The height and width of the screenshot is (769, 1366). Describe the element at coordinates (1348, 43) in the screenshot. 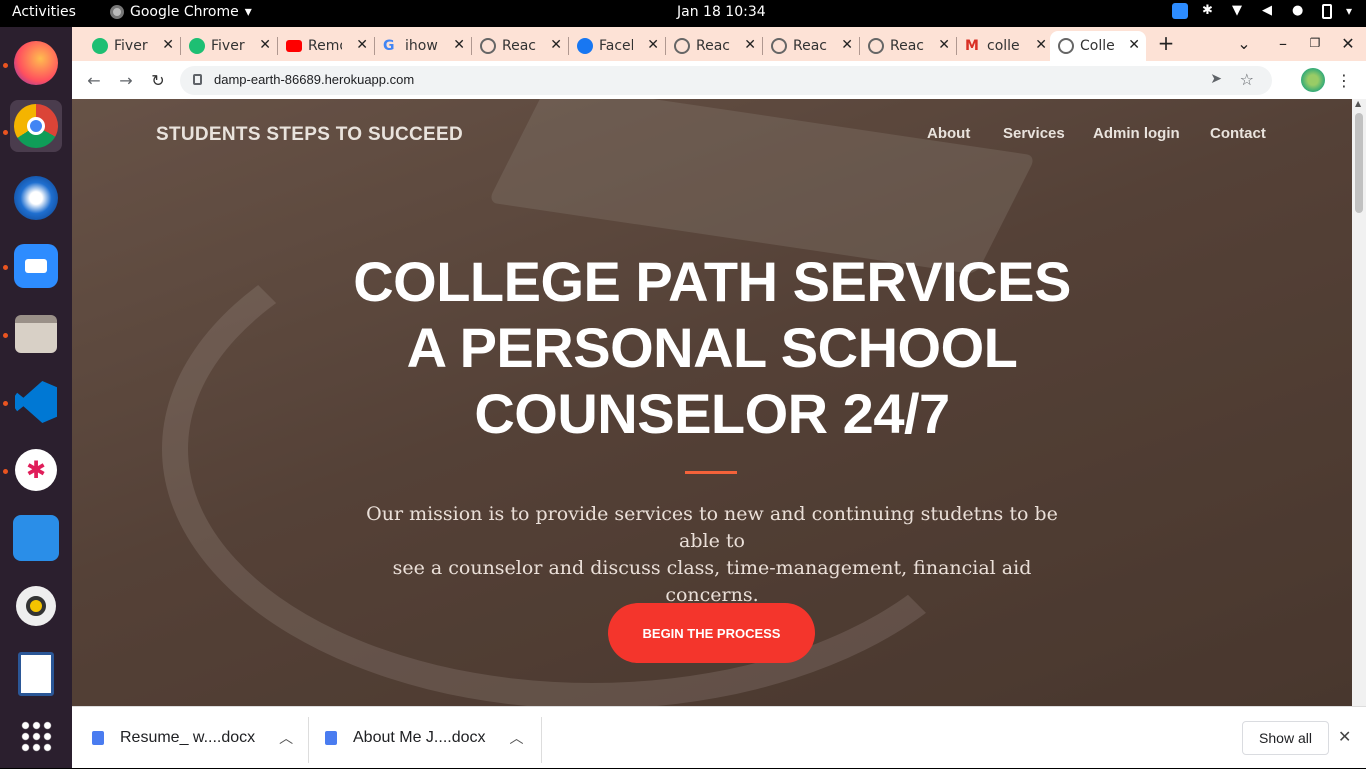

I see `window-close-icon: ✕` at that location.